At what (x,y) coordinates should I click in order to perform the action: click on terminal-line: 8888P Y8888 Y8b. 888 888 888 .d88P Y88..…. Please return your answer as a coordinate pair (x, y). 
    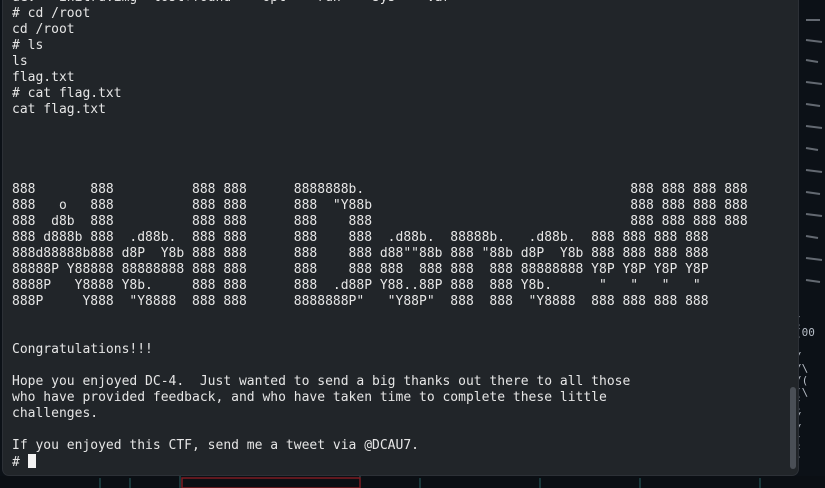
    Looking at the image, I should click on (356, 285).